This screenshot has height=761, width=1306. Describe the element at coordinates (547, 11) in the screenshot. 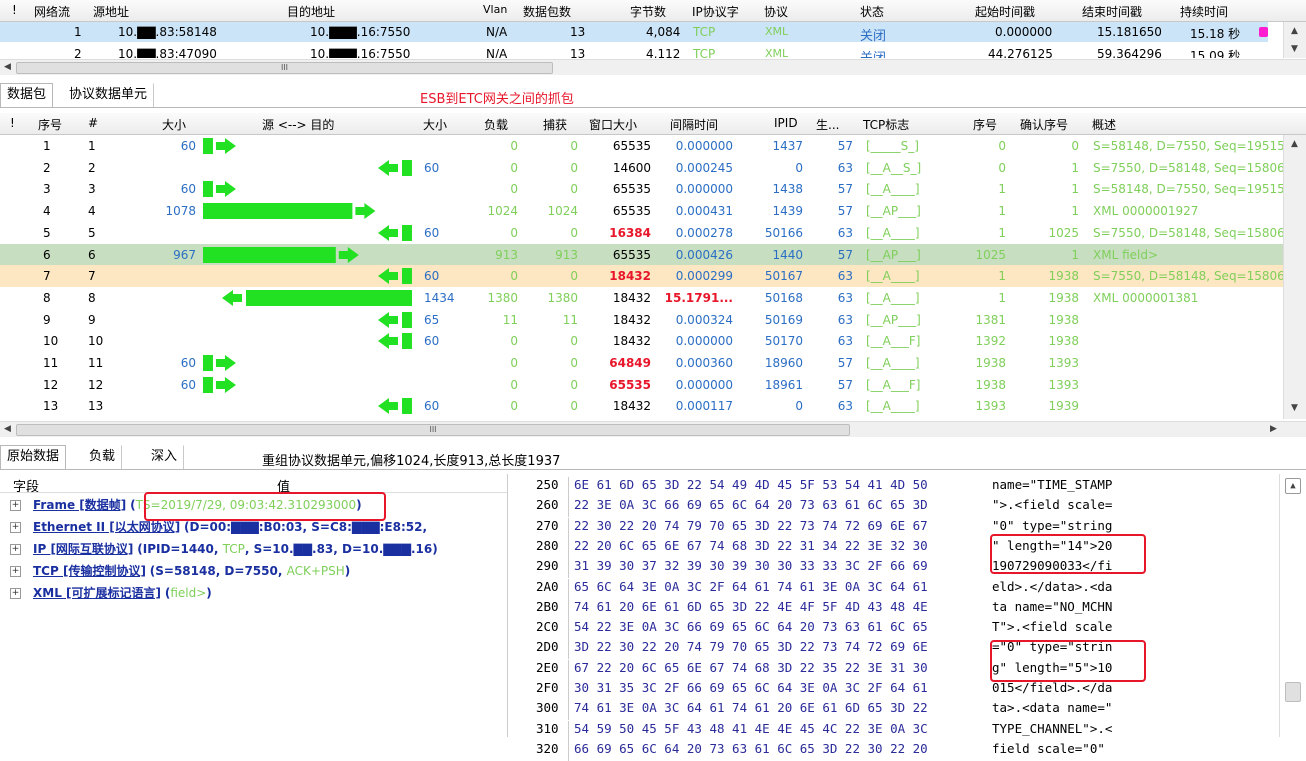

I see `col-packets: 数据包数` at that location.